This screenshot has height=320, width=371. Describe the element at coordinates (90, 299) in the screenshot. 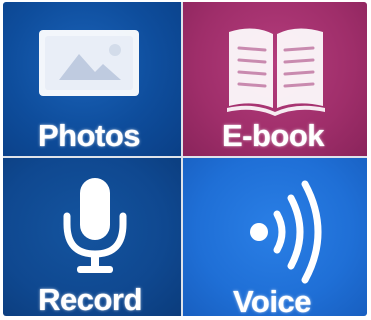

I see `record-label: Record` at that location.